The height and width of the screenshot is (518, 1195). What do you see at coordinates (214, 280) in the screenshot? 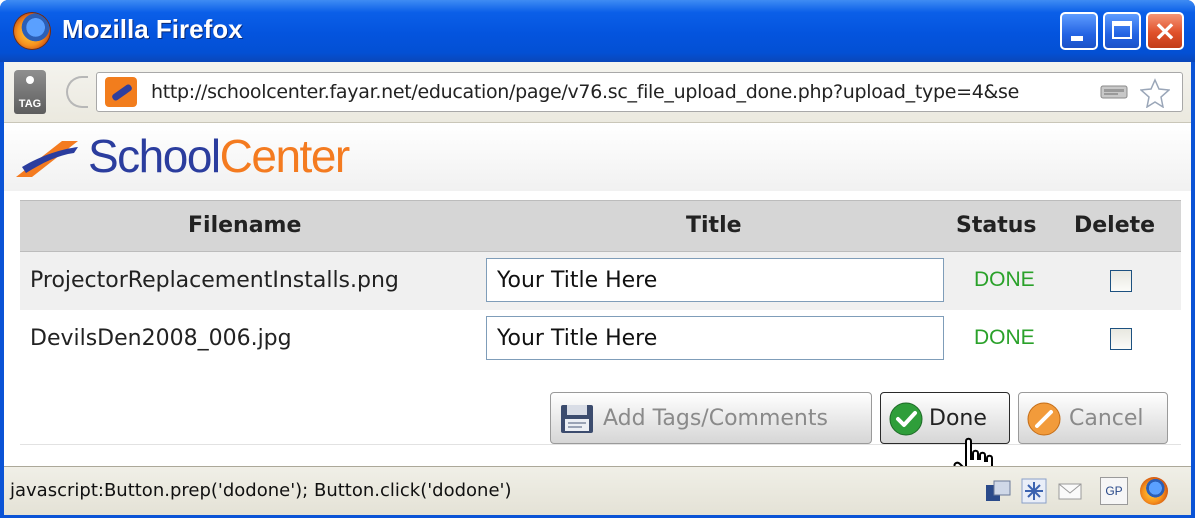
I see `filename-cell: ProjectorReplacementInstalls.png` at bounding box center [214, 280].